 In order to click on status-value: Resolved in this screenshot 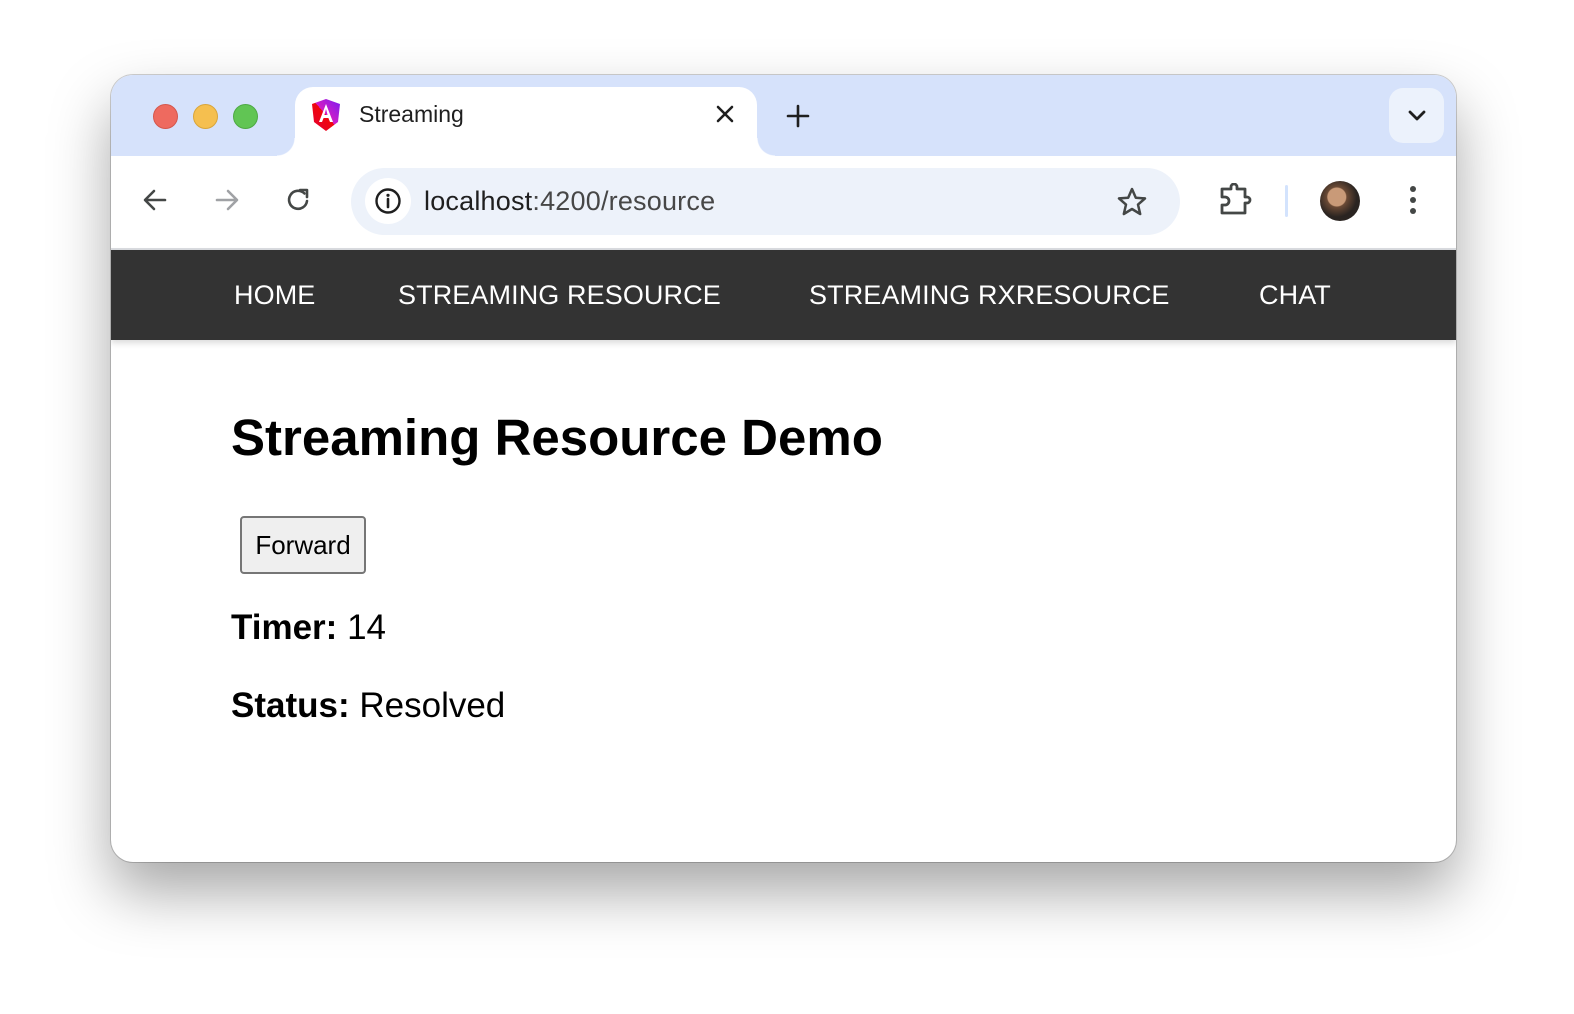, I will do `click(432, 705)`.